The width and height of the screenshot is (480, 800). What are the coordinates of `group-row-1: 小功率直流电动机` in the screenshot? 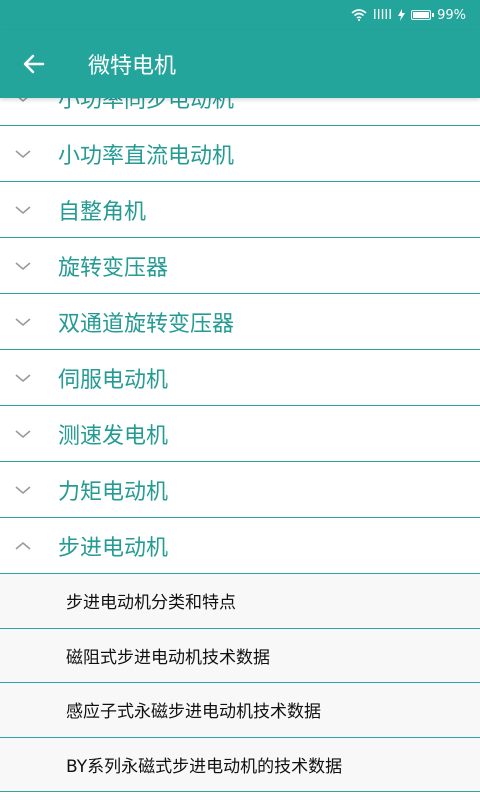 It's located at (240, 154).